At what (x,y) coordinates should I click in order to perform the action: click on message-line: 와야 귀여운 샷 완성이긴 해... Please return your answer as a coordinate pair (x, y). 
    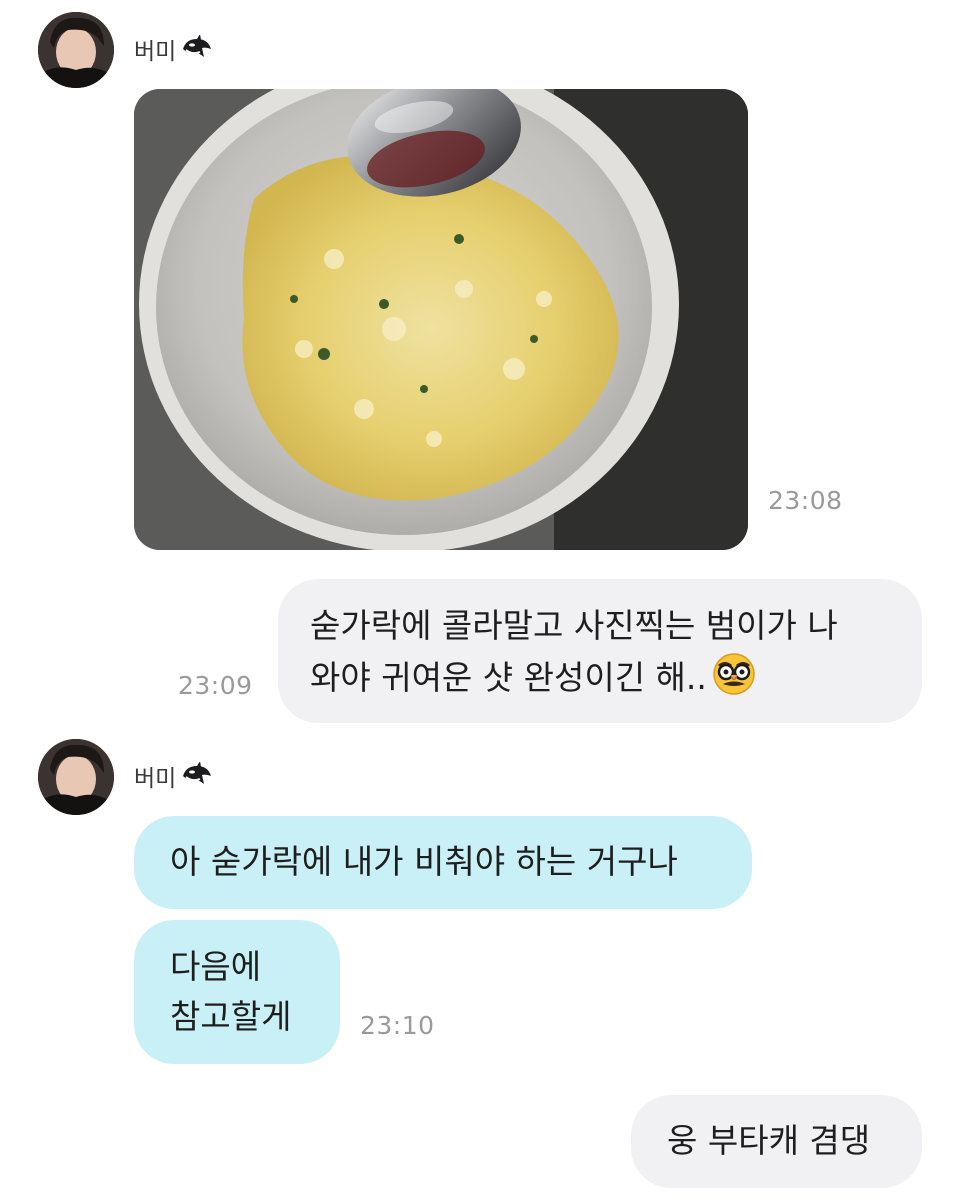
    Looking at the image, I should click on (616, 677).